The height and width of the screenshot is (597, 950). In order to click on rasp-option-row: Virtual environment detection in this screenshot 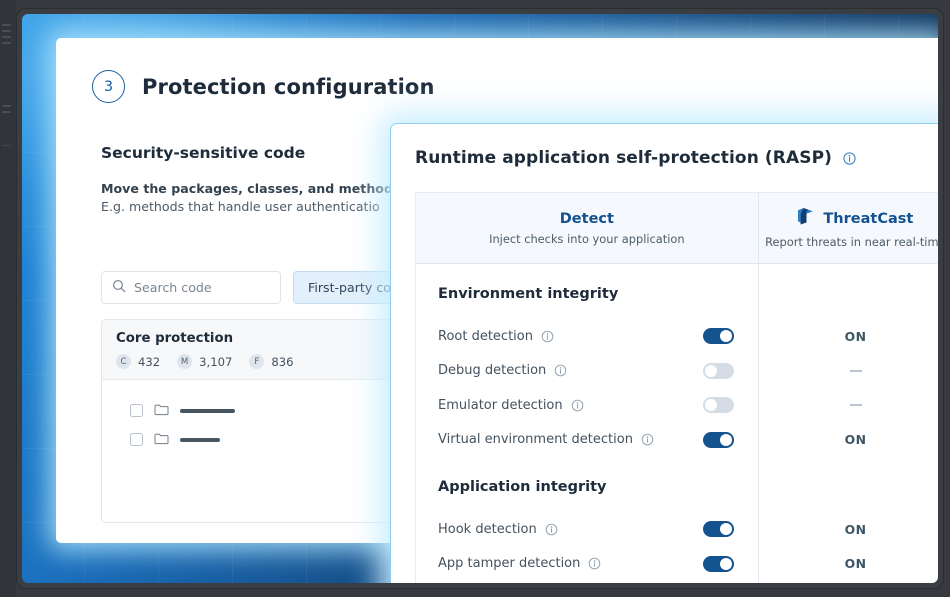, I will do `click(587, 440)`.